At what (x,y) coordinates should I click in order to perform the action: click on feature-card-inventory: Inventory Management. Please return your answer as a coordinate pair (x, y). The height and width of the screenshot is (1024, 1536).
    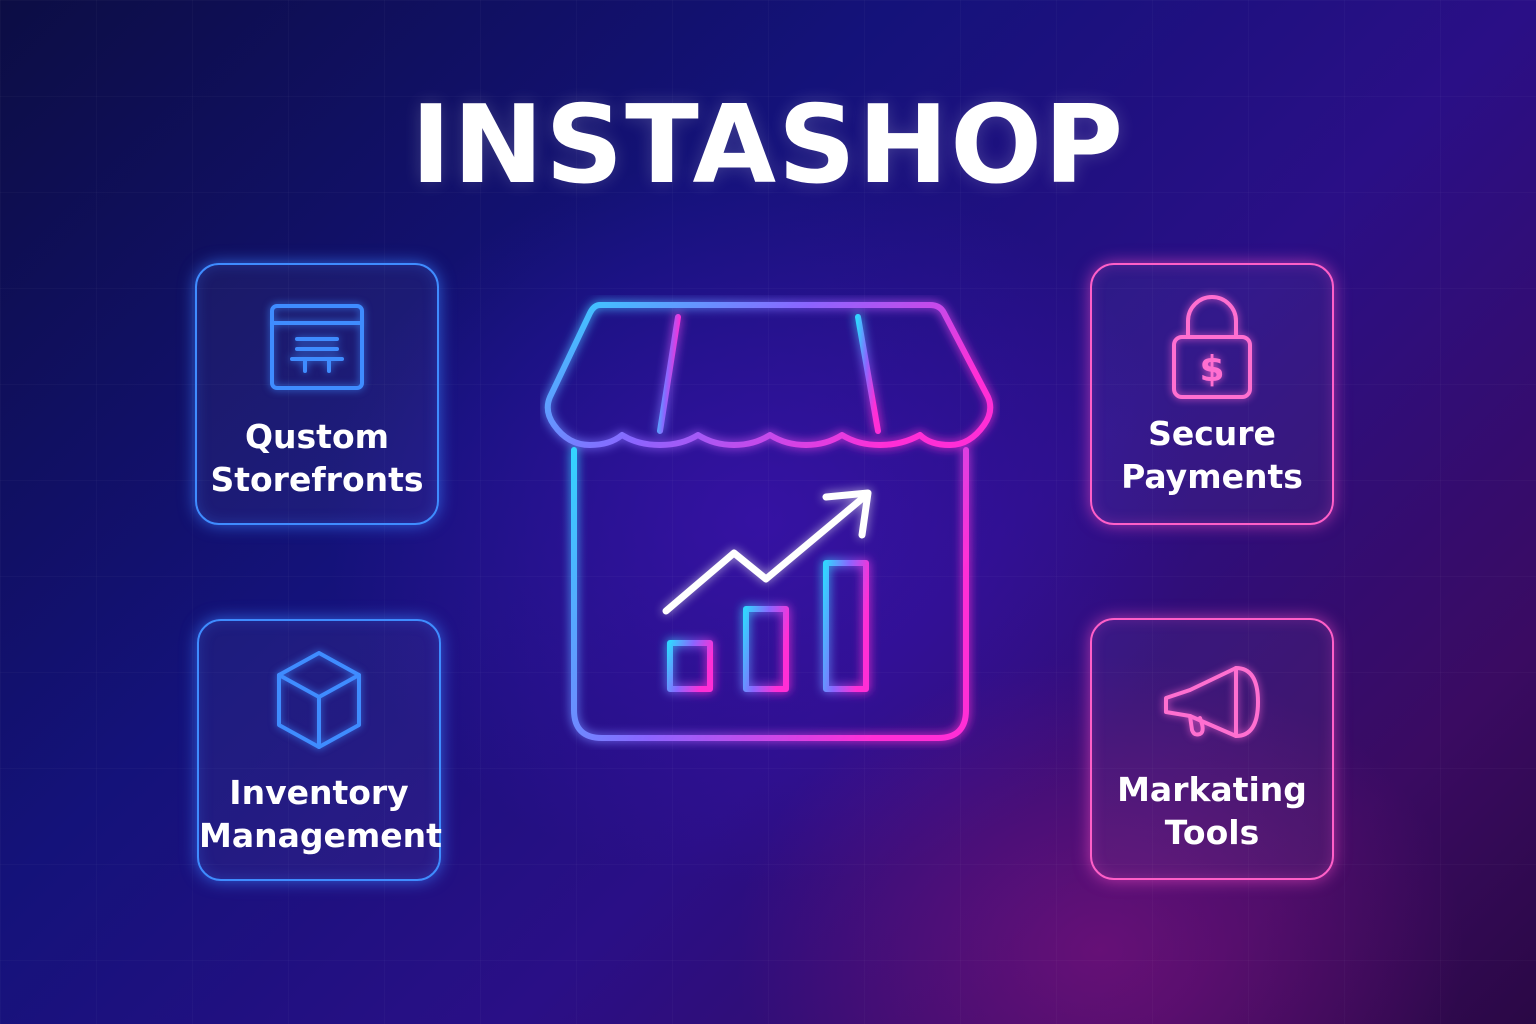
    Looking at the image, I should click on (319, 750).